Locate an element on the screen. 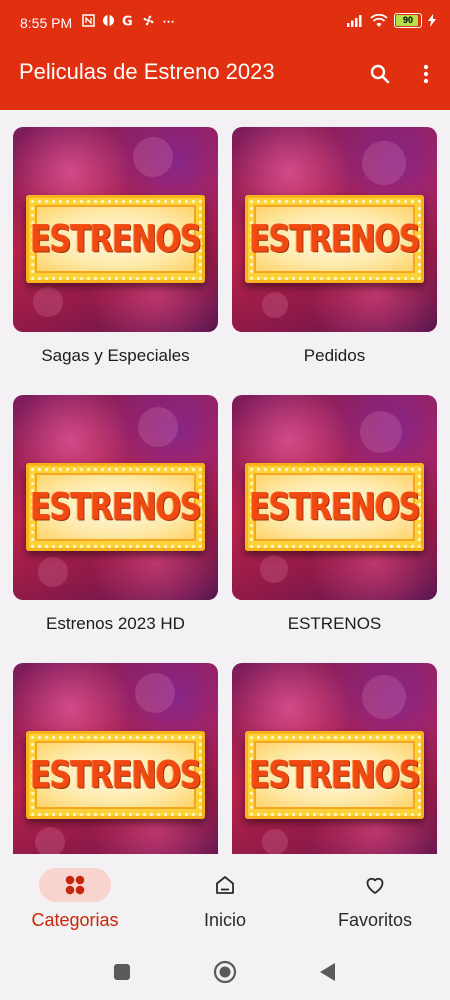 This screenshot has width=450, height=1000. notification-icons: G is located at coordinates (128, 20).